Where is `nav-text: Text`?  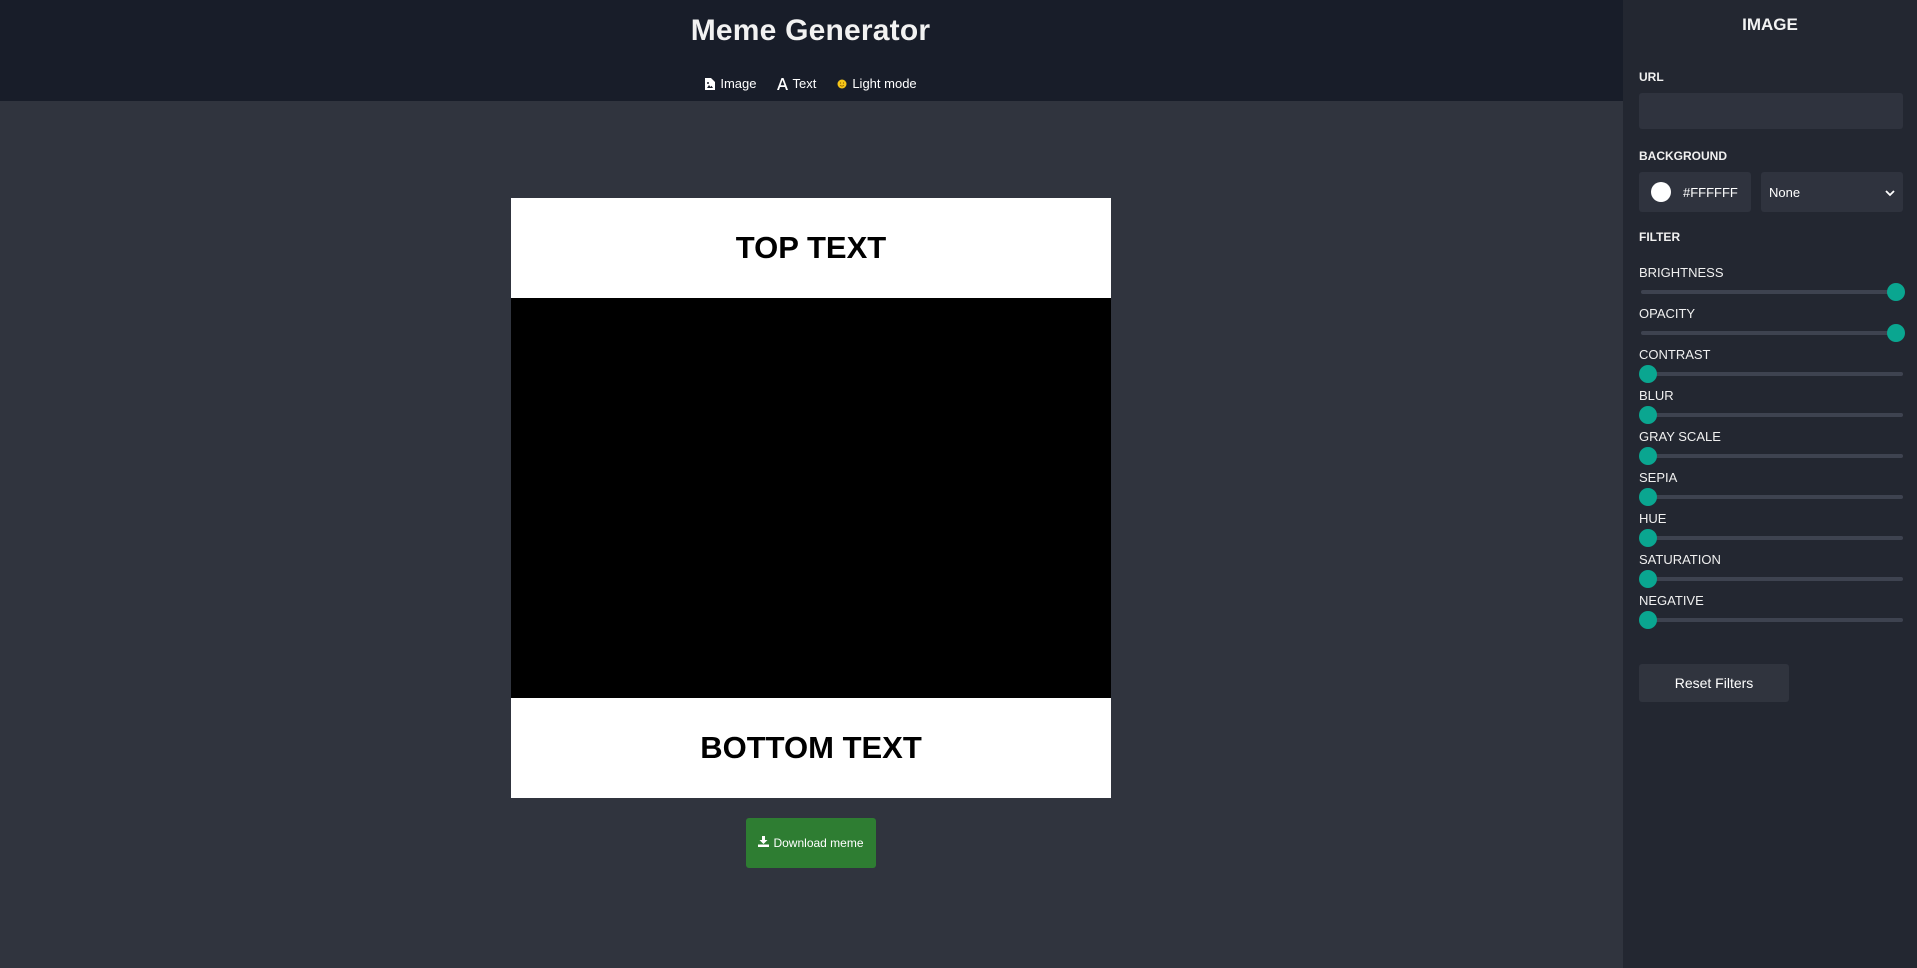 nav-text: Text is located at coordinates (796, 83).